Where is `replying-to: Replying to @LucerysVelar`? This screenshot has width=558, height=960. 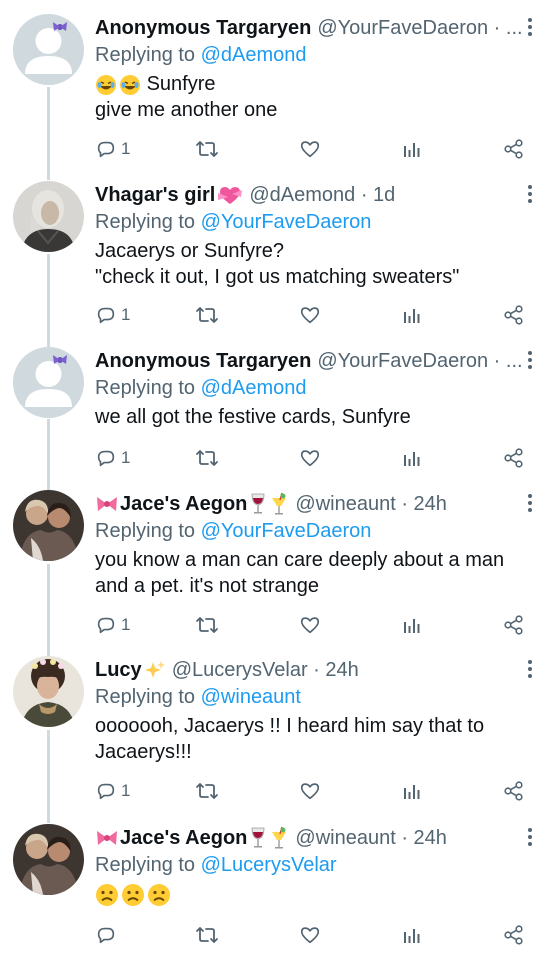
replying-to: Replying to @LucerysVelar is located at coordinates (216, 865).